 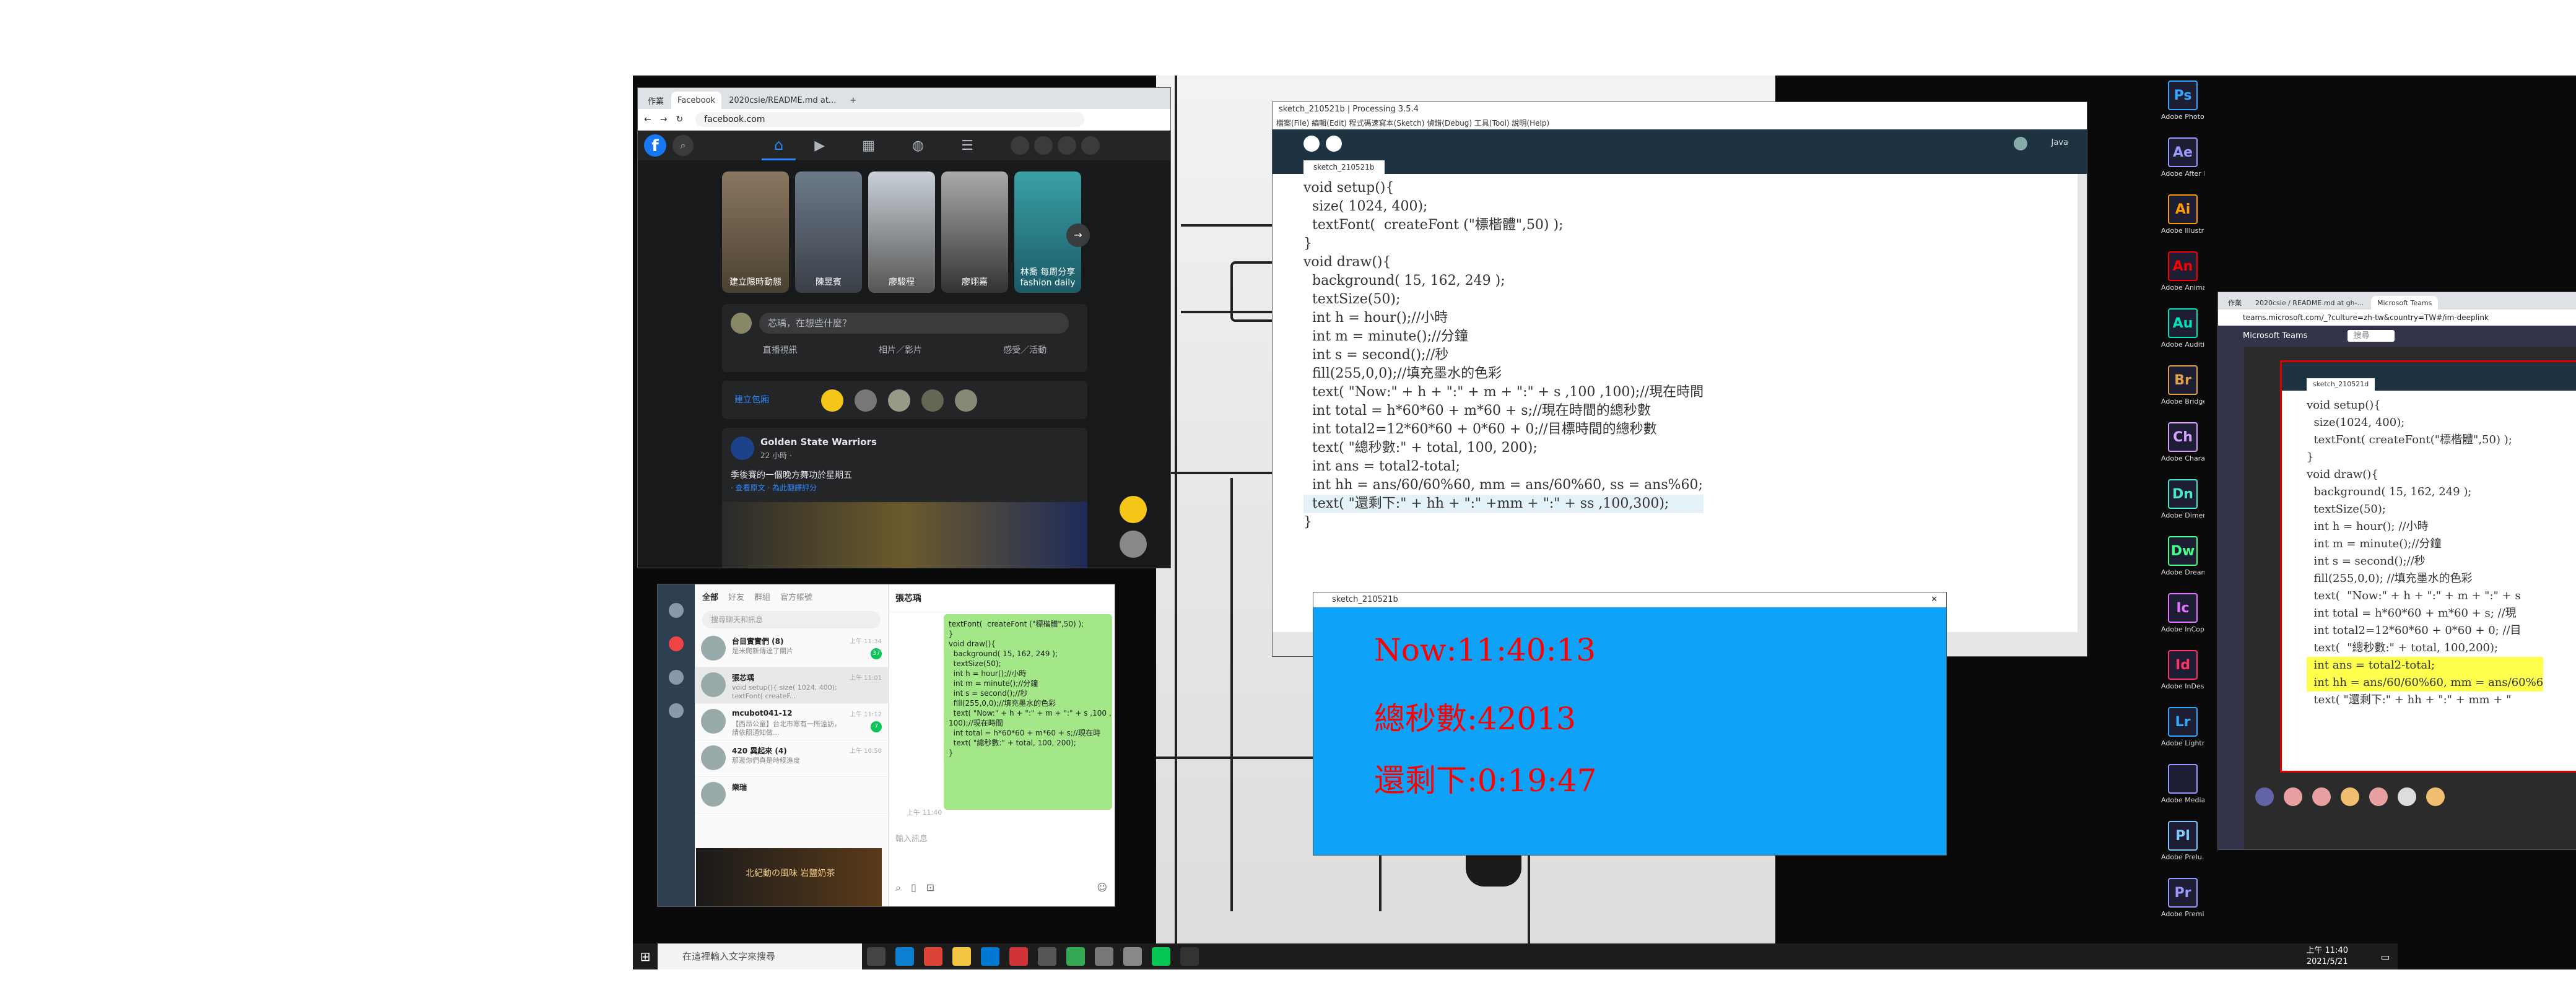 What do you see at coordinates (1043, 145) in the screenshot?
I see `messenger-icon` at bounding box center [1043, 145].